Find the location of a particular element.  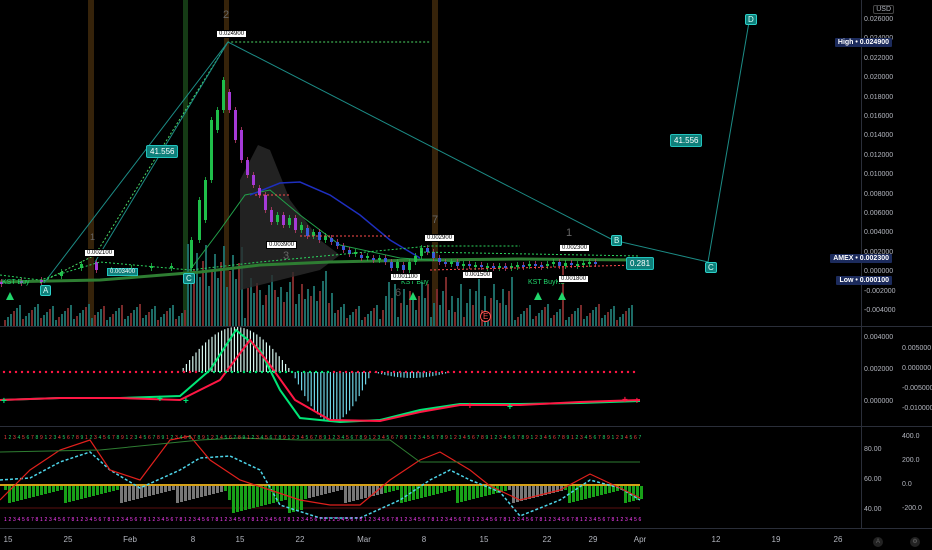

currency-badge: USD is located at coordinates (883, 9).